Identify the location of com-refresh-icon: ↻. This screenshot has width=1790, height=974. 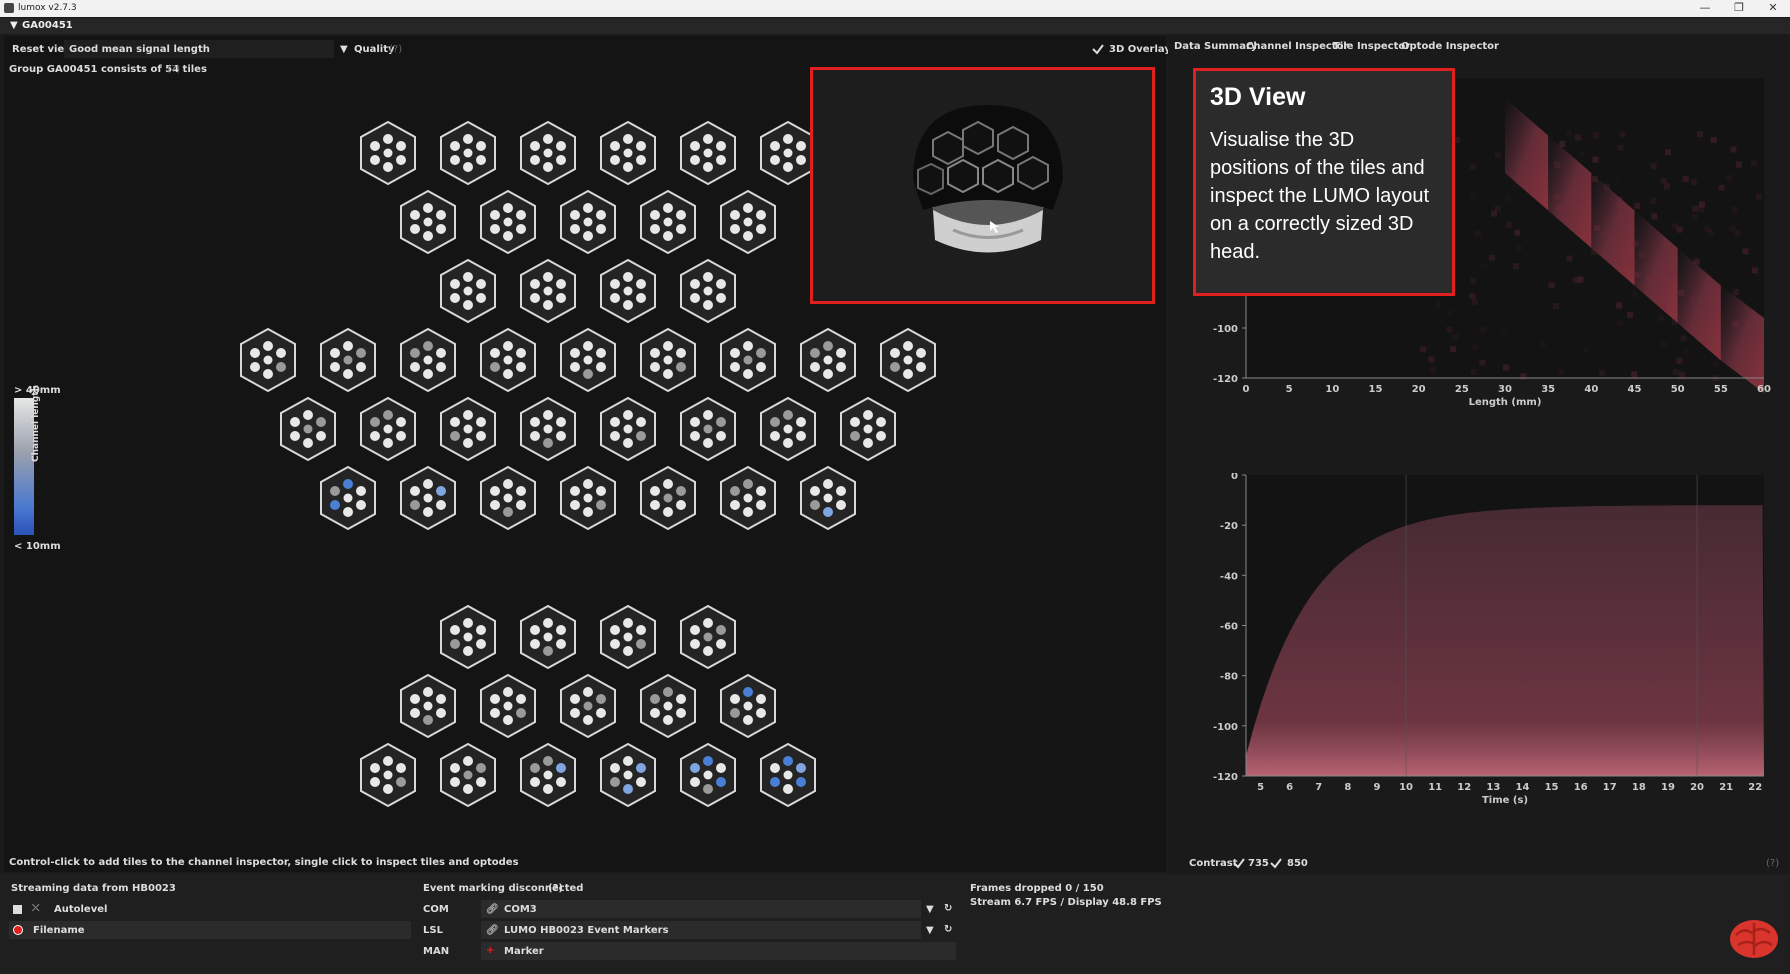
(948, 908).